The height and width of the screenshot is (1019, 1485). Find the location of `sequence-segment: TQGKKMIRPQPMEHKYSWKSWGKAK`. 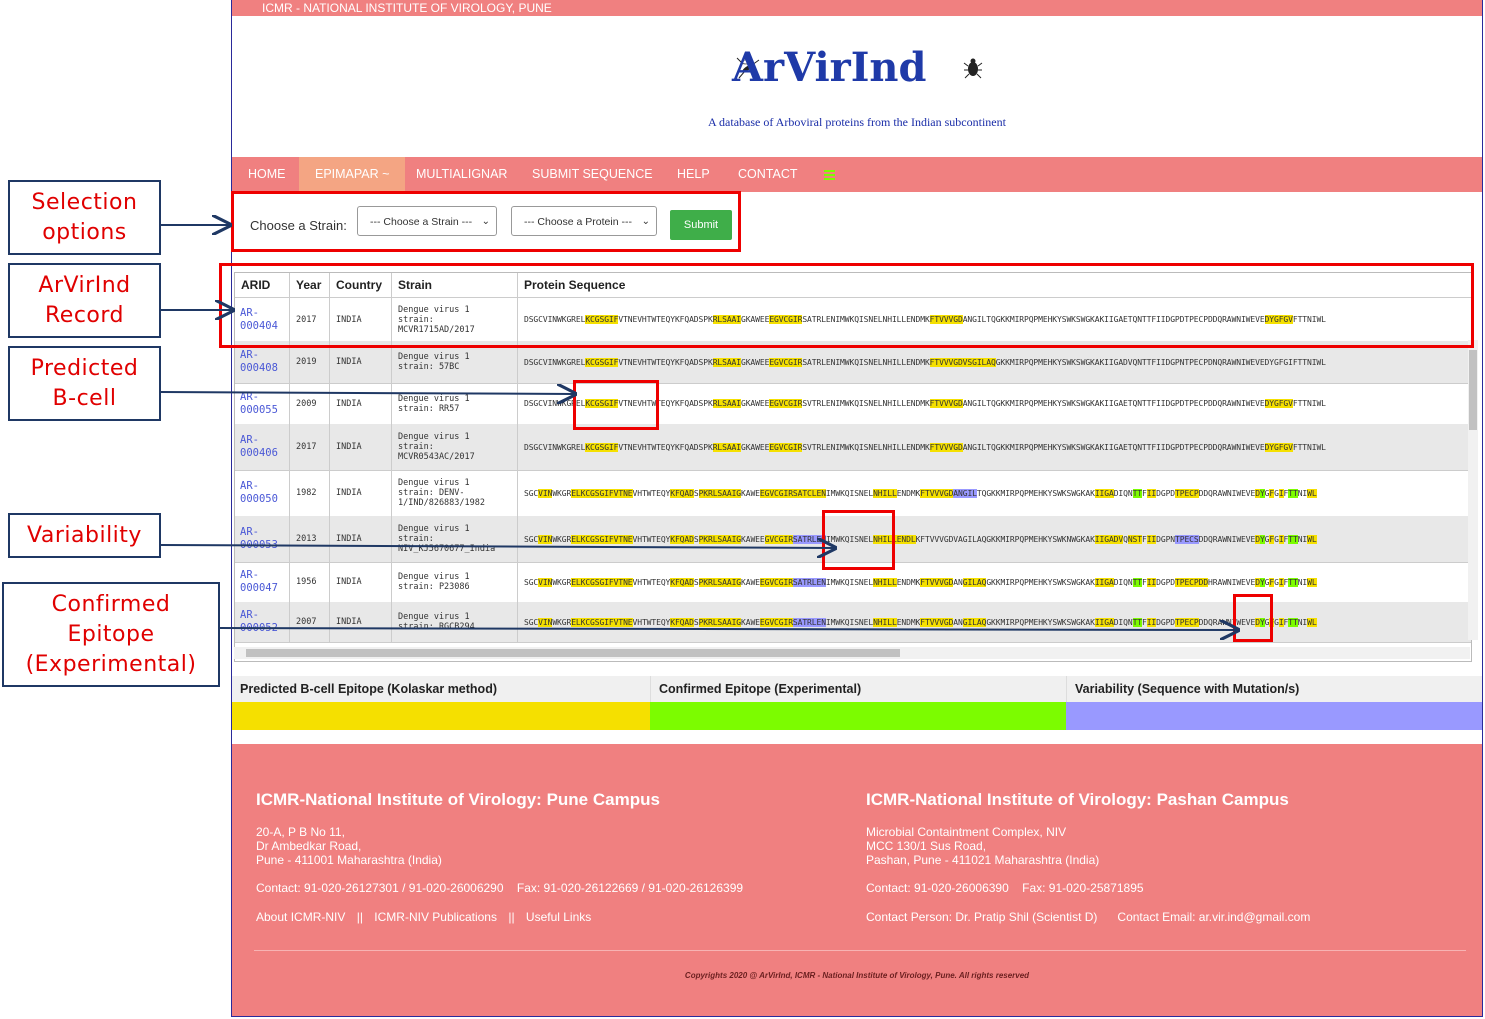

sequence-segment: TQGKKMIRPQPMEHKYSWKSWGKAK is located at coordinates (1035, 493).